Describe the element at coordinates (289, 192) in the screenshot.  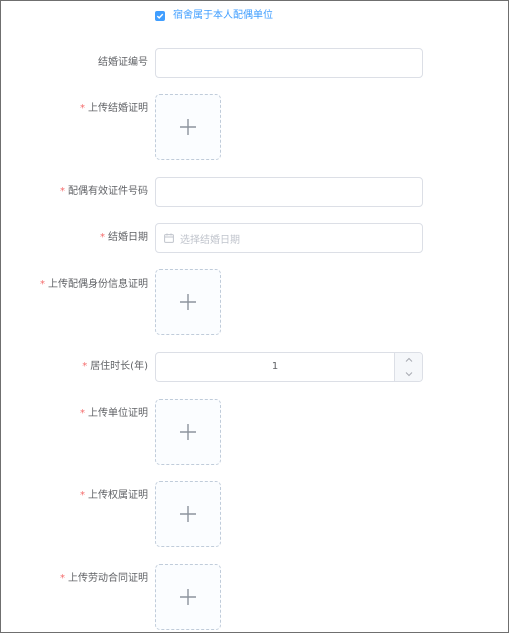
I see `spouse-id-no-input` at that location.